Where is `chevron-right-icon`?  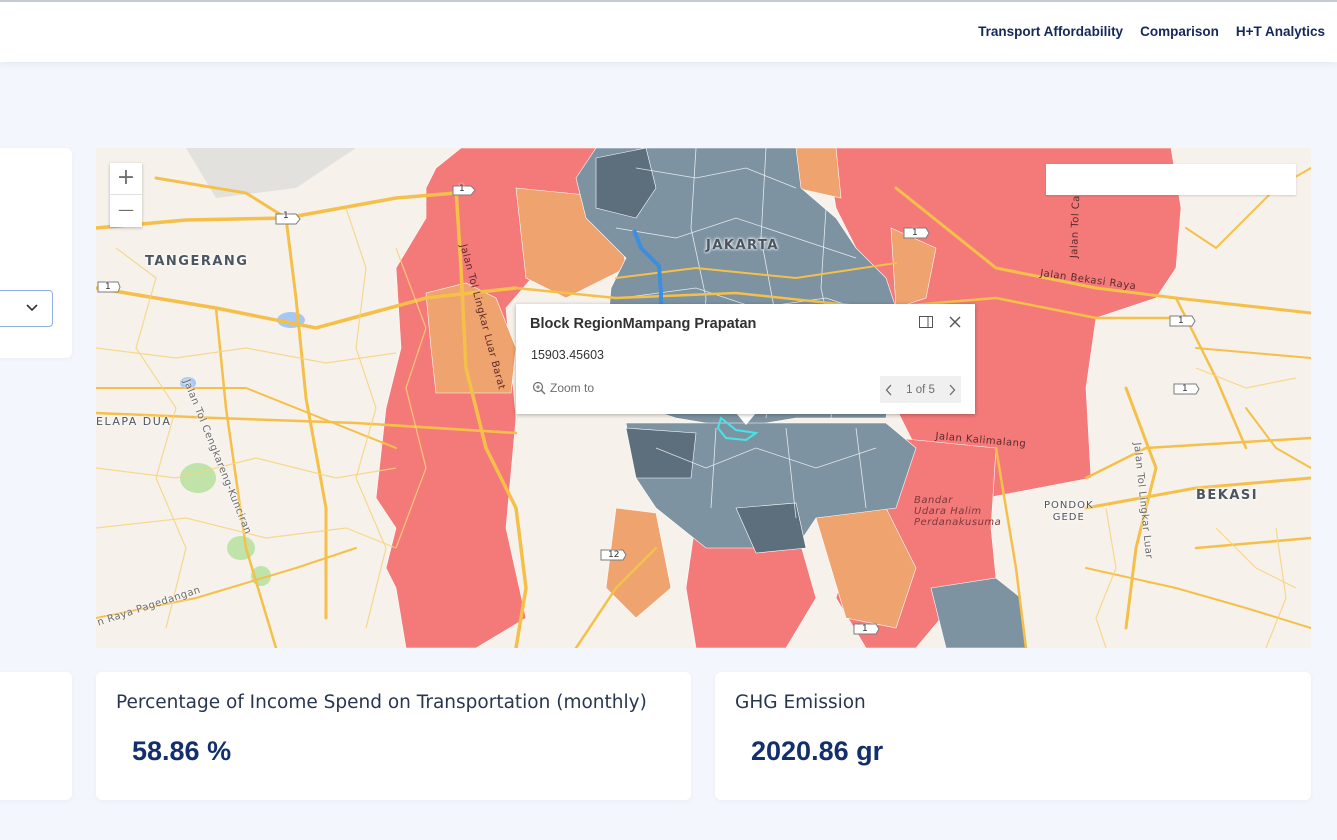 chevron-right-icon is located at coordinates (952, 390).